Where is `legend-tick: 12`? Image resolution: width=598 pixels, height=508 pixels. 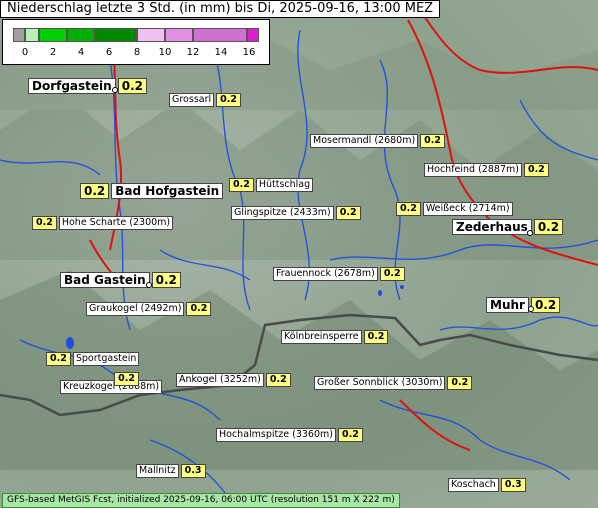 legend-tick: 12 is located at coordinates (193, 52).